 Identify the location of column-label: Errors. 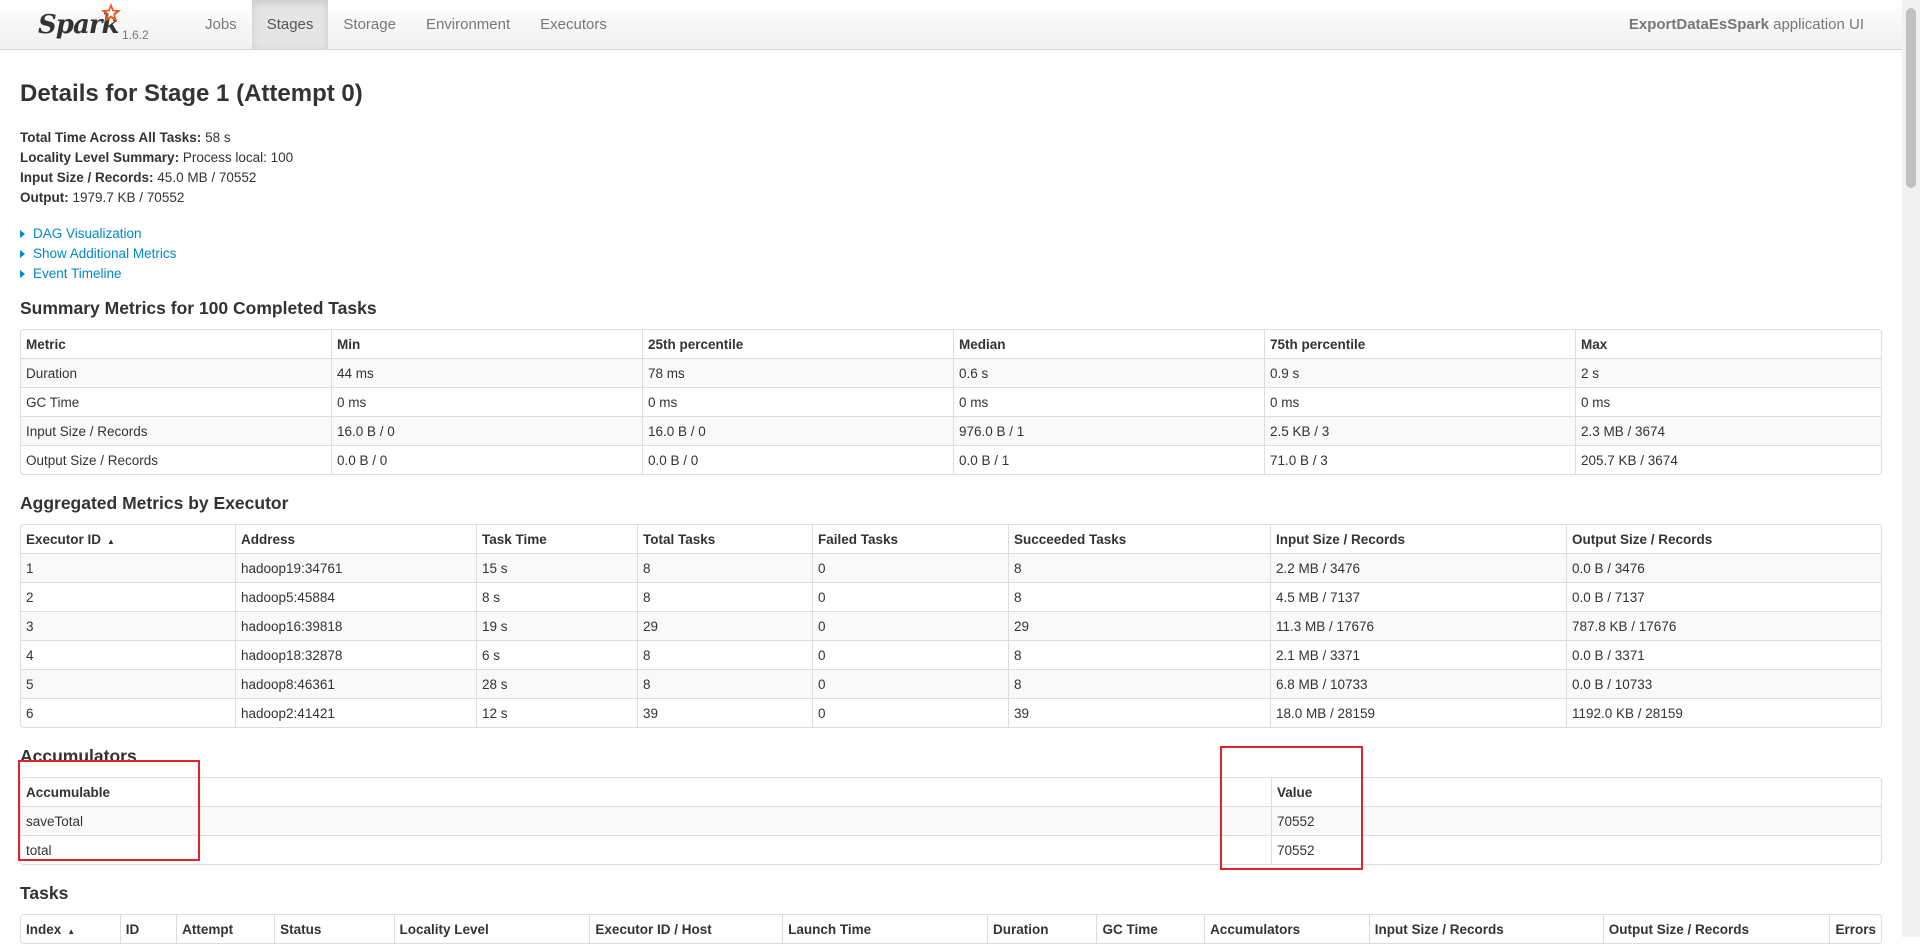
(1855, 929).